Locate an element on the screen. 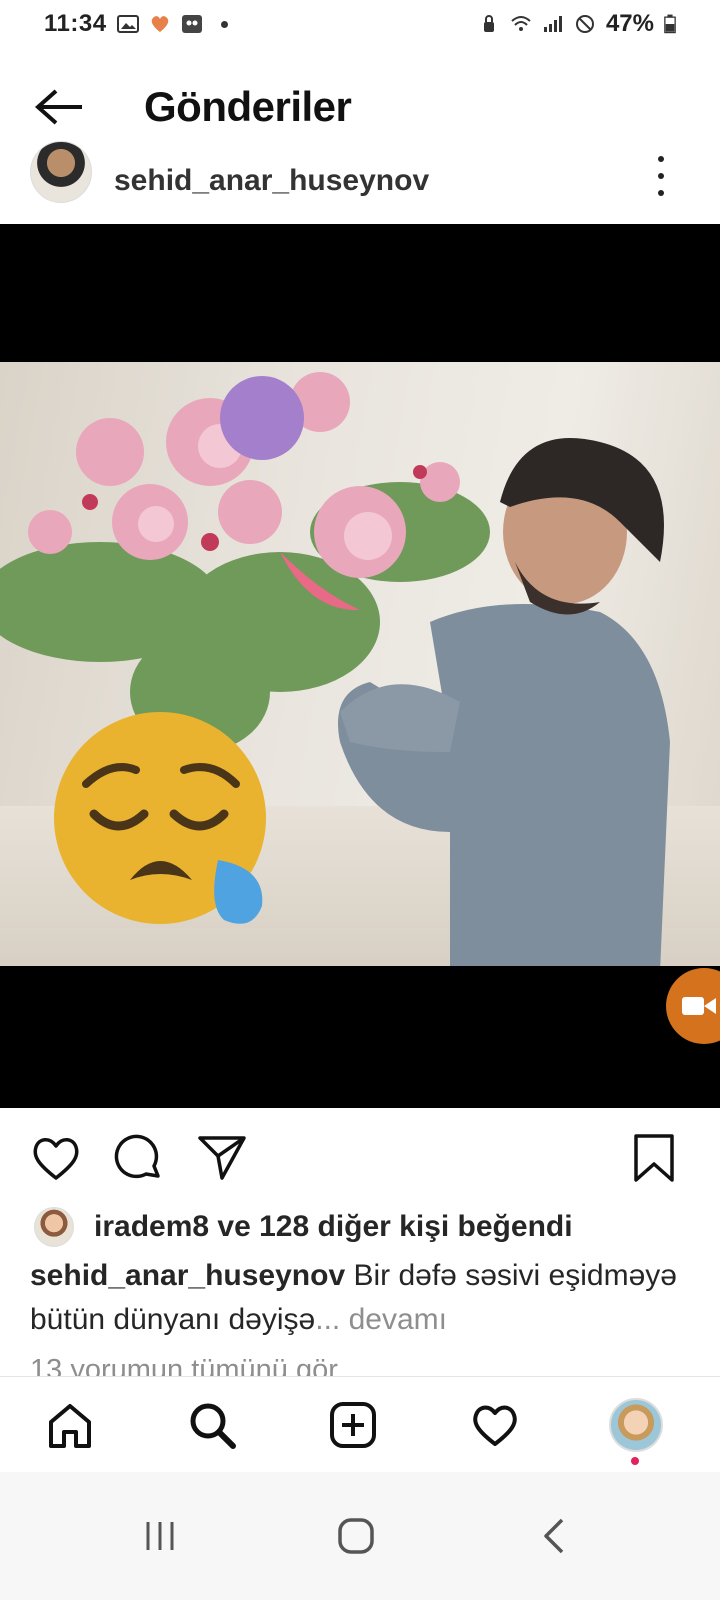 The height and width of the screenshot is (1600, 720). back-nav-button is located at coordinates (554, 1536).